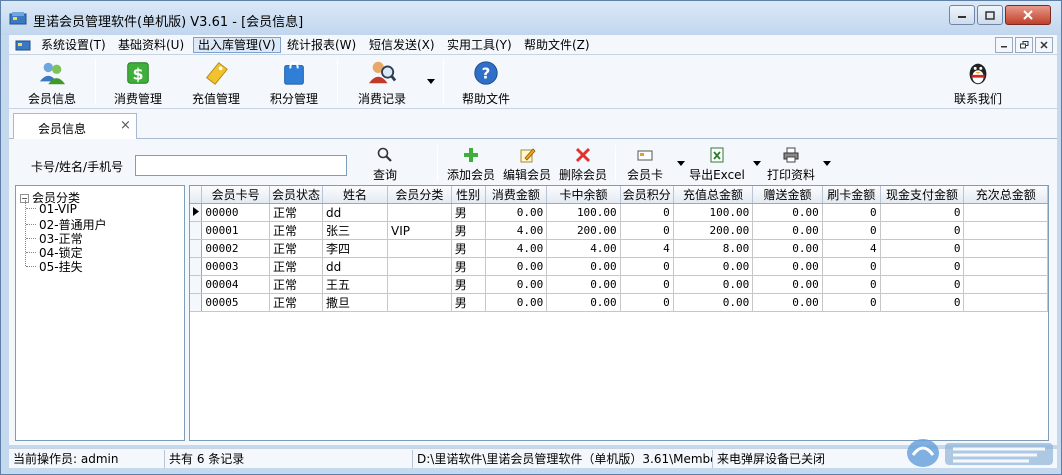  Describe the element at coordinates (978, 82) in the screenshot. I see `toolbar-contact-button: 联系我们` at that location.